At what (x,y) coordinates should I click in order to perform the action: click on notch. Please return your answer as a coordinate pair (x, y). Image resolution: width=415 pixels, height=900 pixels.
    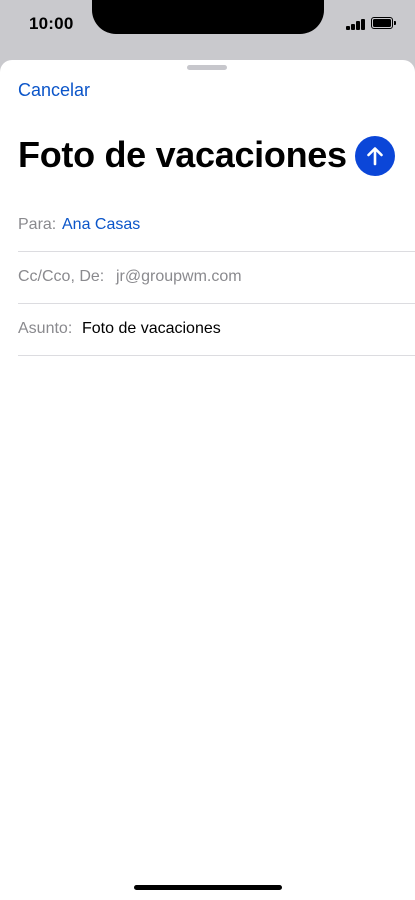
    Looking at the image, I should click on (208, 17).